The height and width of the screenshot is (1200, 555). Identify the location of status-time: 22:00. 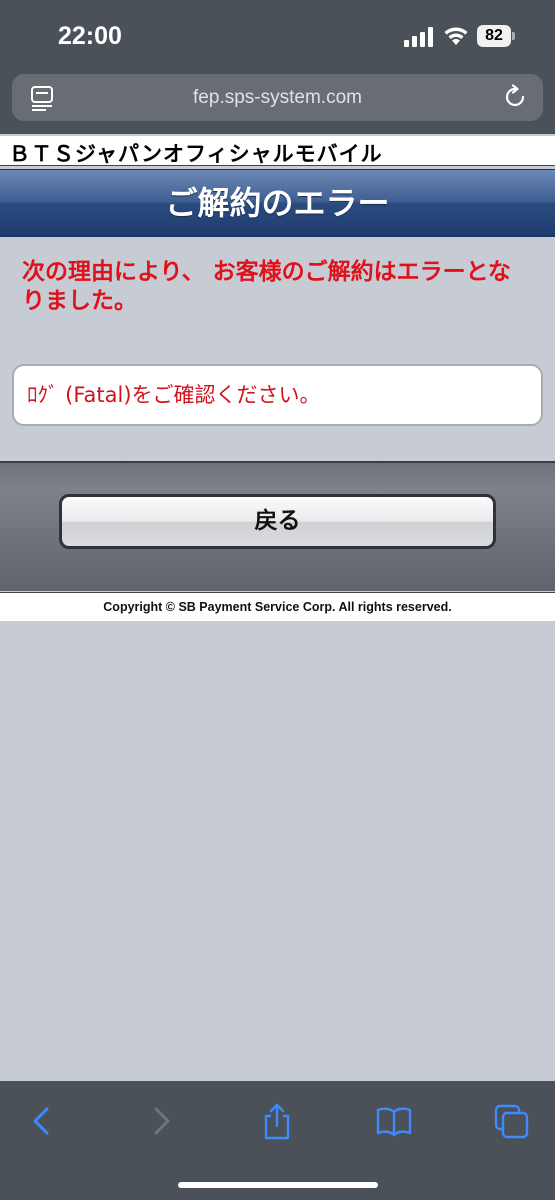
(90, 36).